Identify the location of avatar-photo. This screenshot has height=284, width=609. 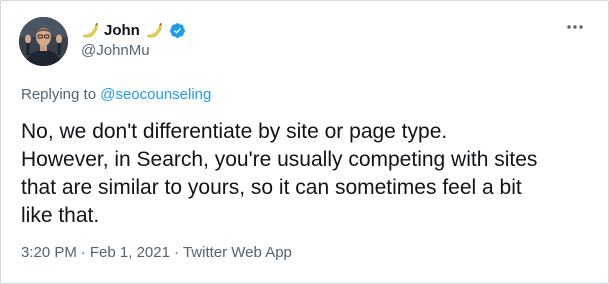
(43, 41).